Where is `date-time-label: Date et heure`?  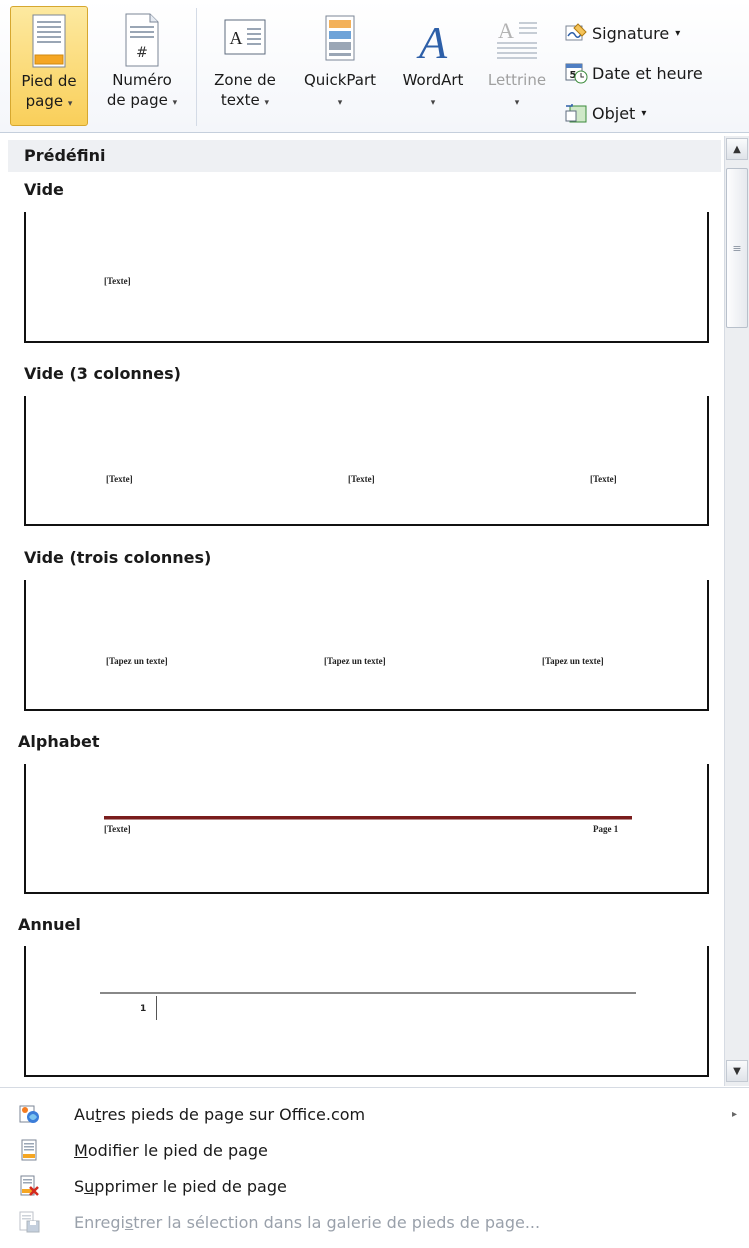 date-time-label: Date et heure is located at coordinates (647, 73).